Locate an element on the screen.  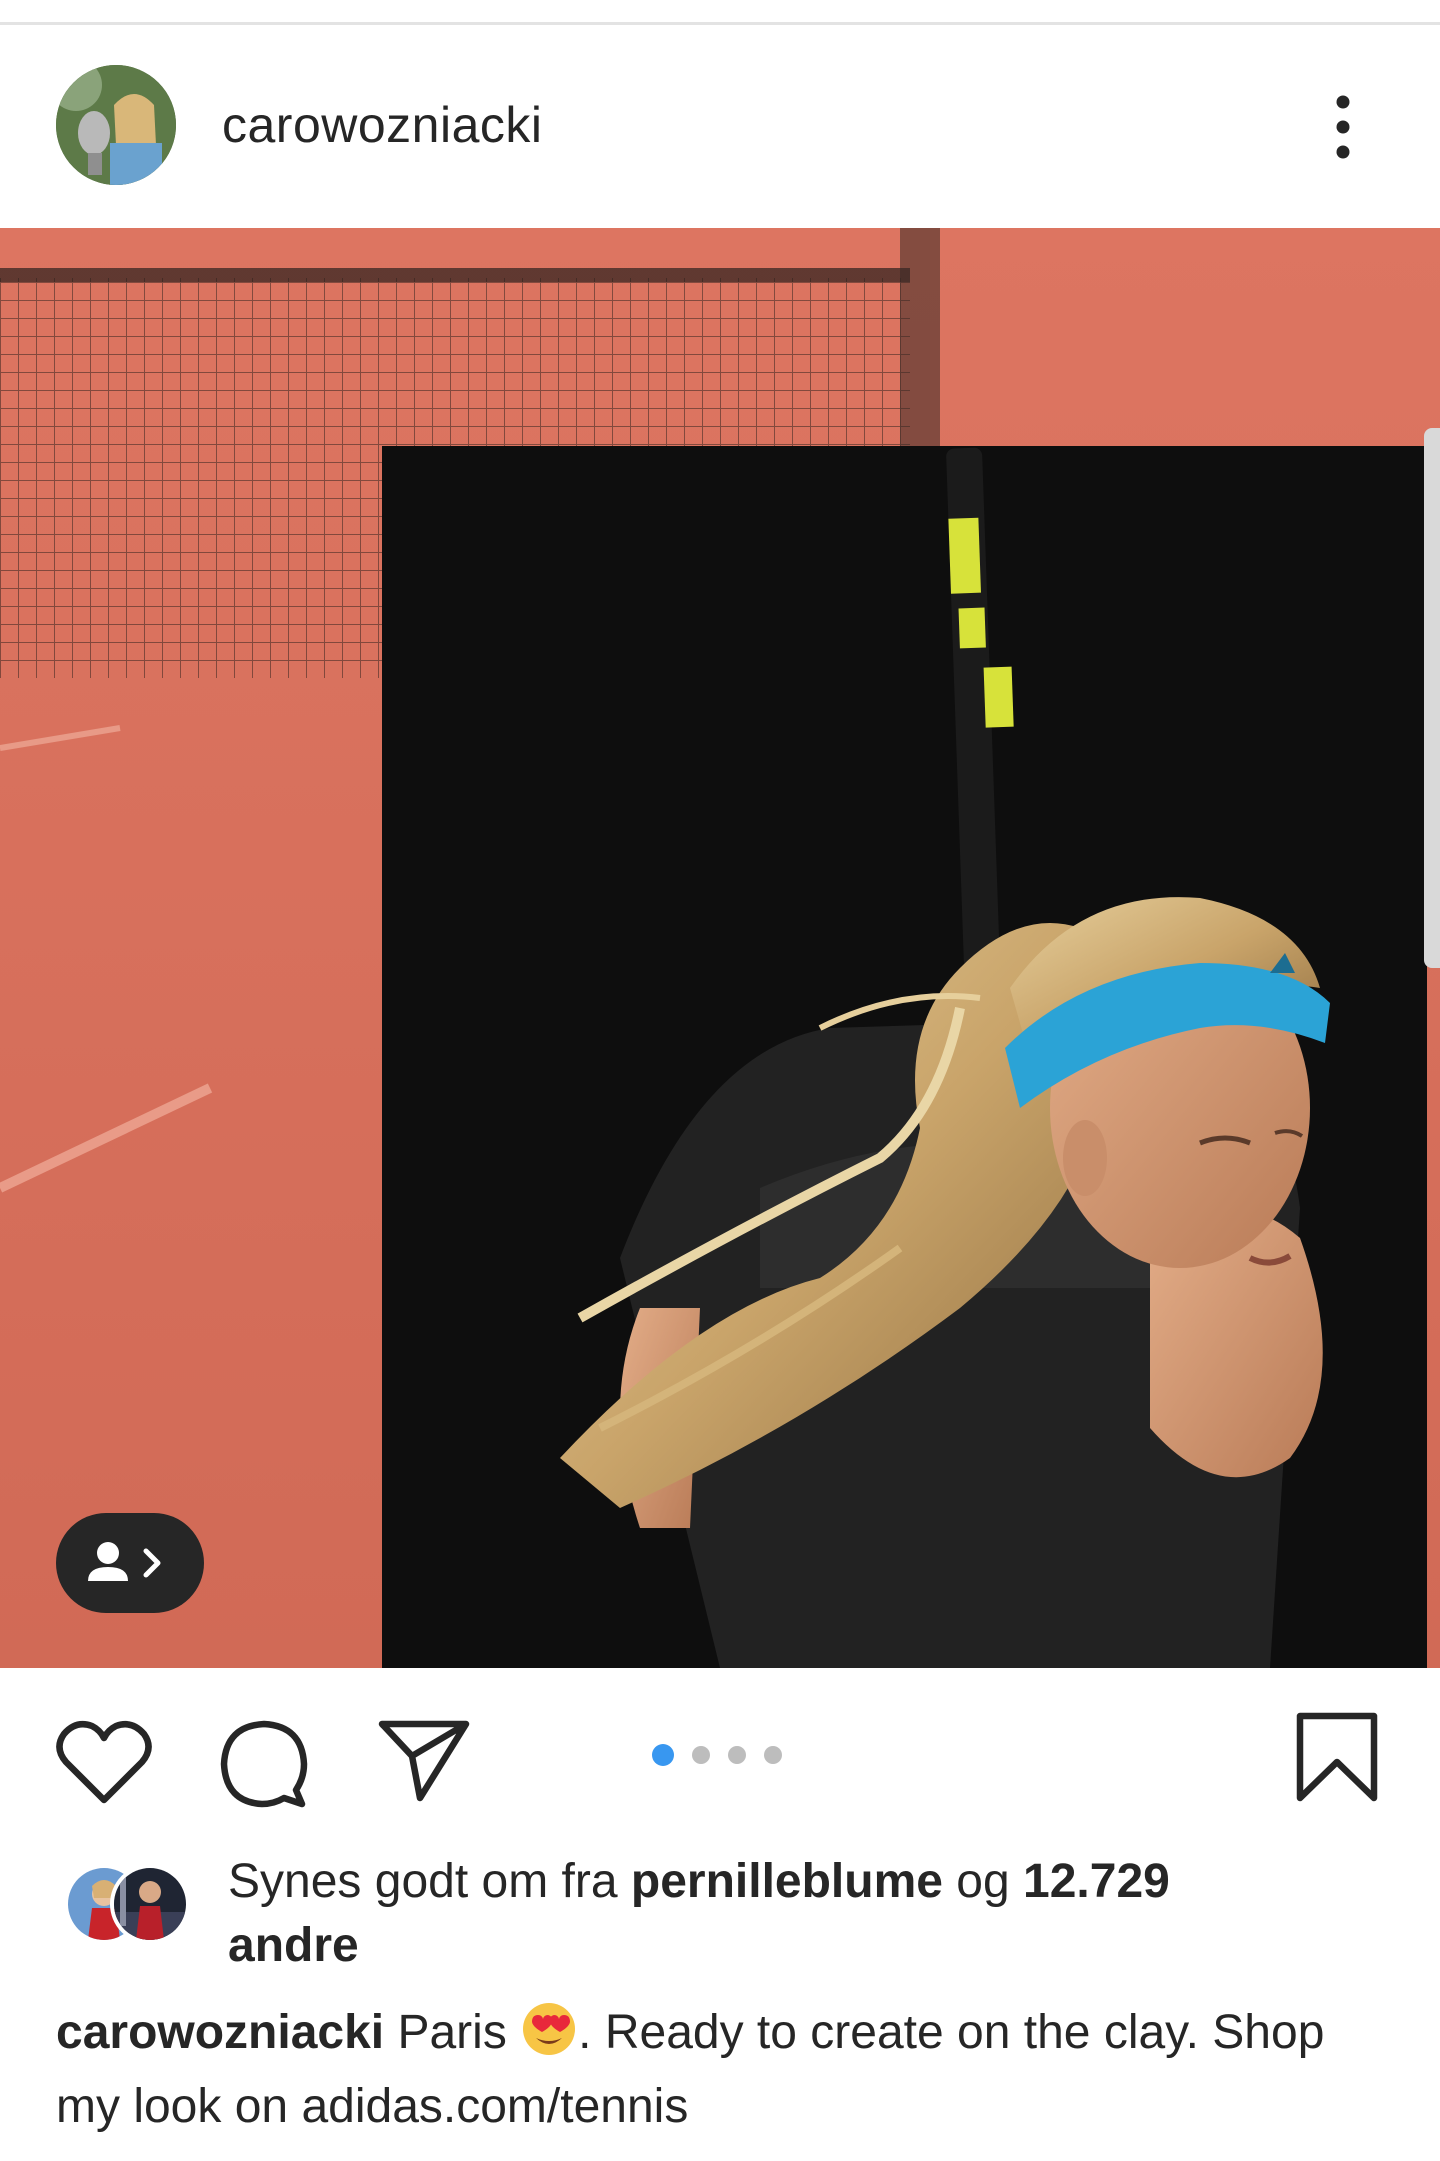
send-icon is located at coordinates (424, 1761).